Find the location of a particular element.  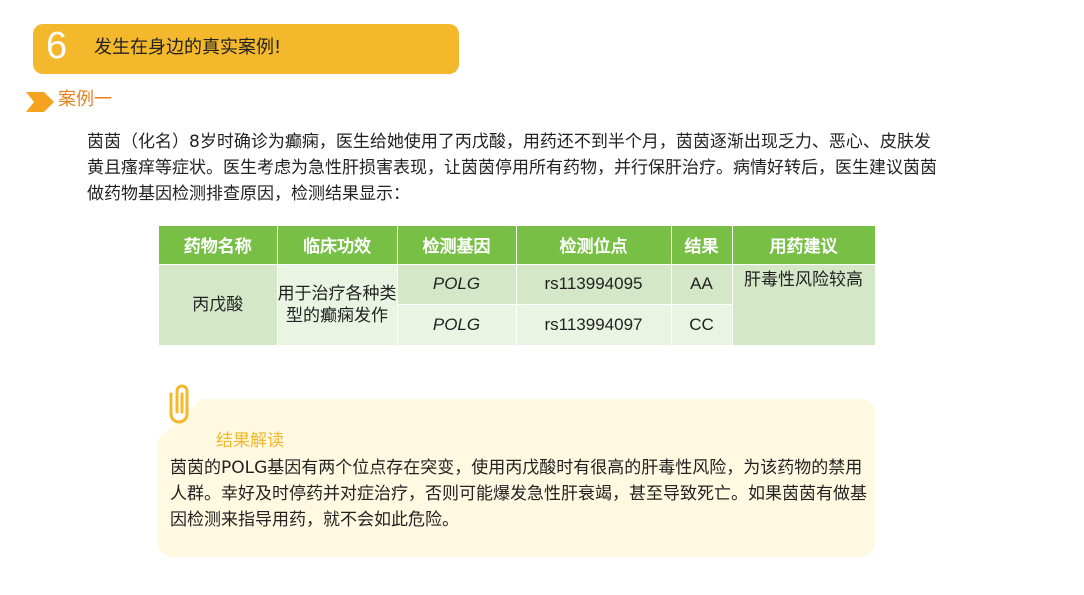

case-label: 案例一 is located at coordinates (85, 99).